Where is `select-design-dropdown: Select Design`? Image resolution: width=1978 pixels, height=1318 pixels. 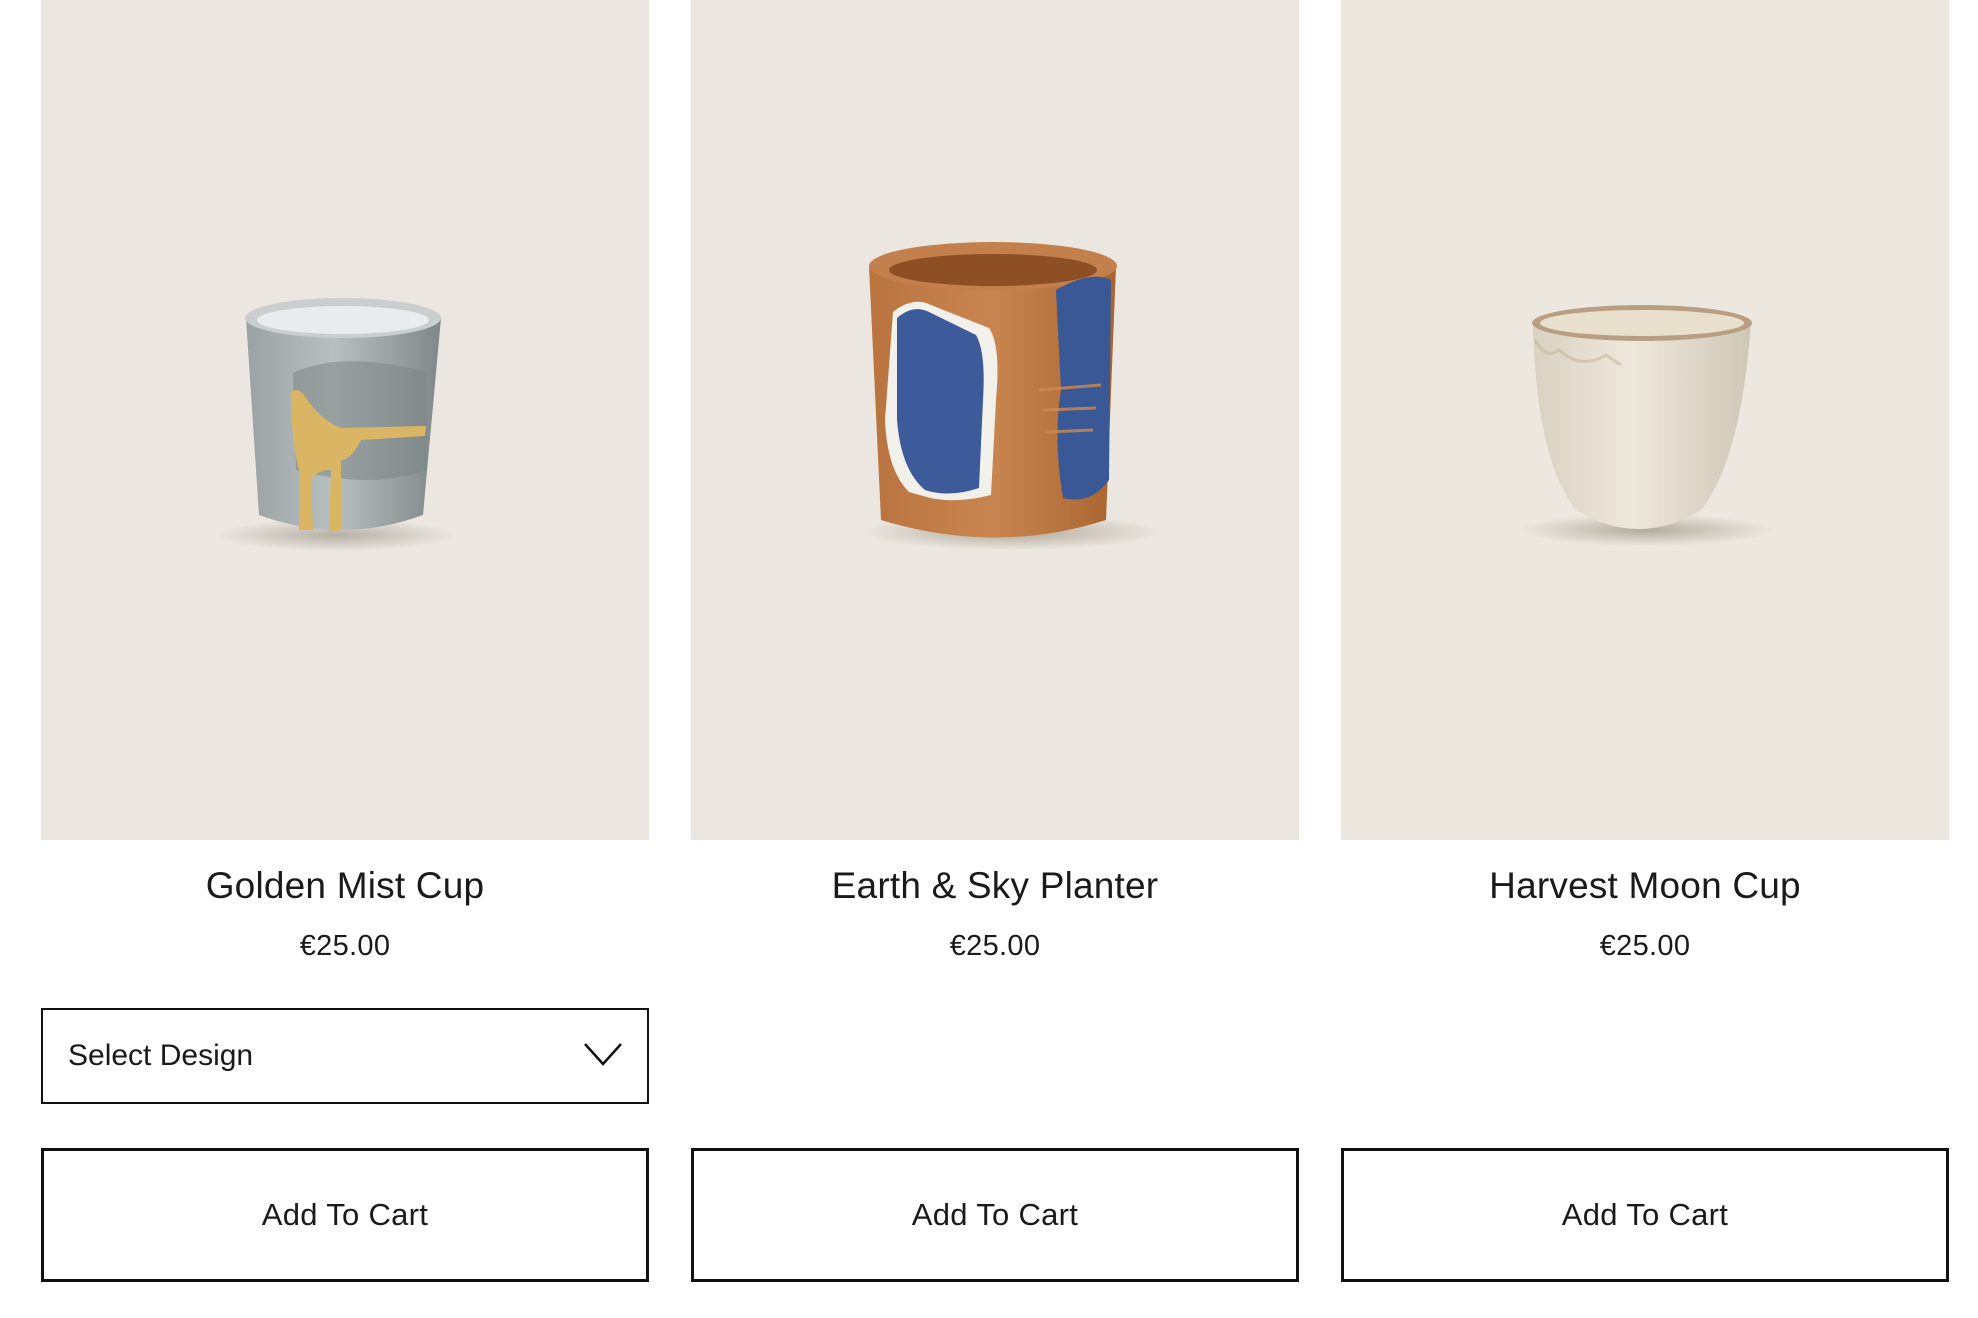
select-design-dropdown: Select Design is located at coordinates (345, 1056).